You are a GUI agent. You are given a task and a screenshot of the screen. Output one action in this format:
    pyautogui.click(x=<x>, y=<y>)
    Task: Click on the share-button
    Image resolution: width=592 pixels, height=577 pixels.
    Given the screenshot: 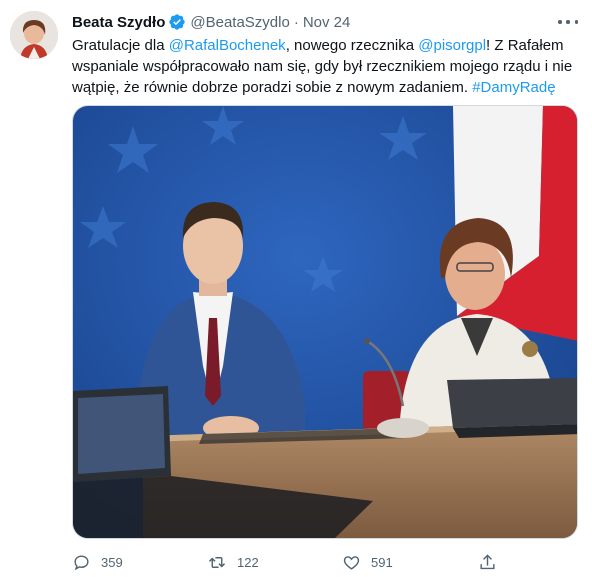 What is the action you would take?
    pyautogui.click(x=487, y=562)
    